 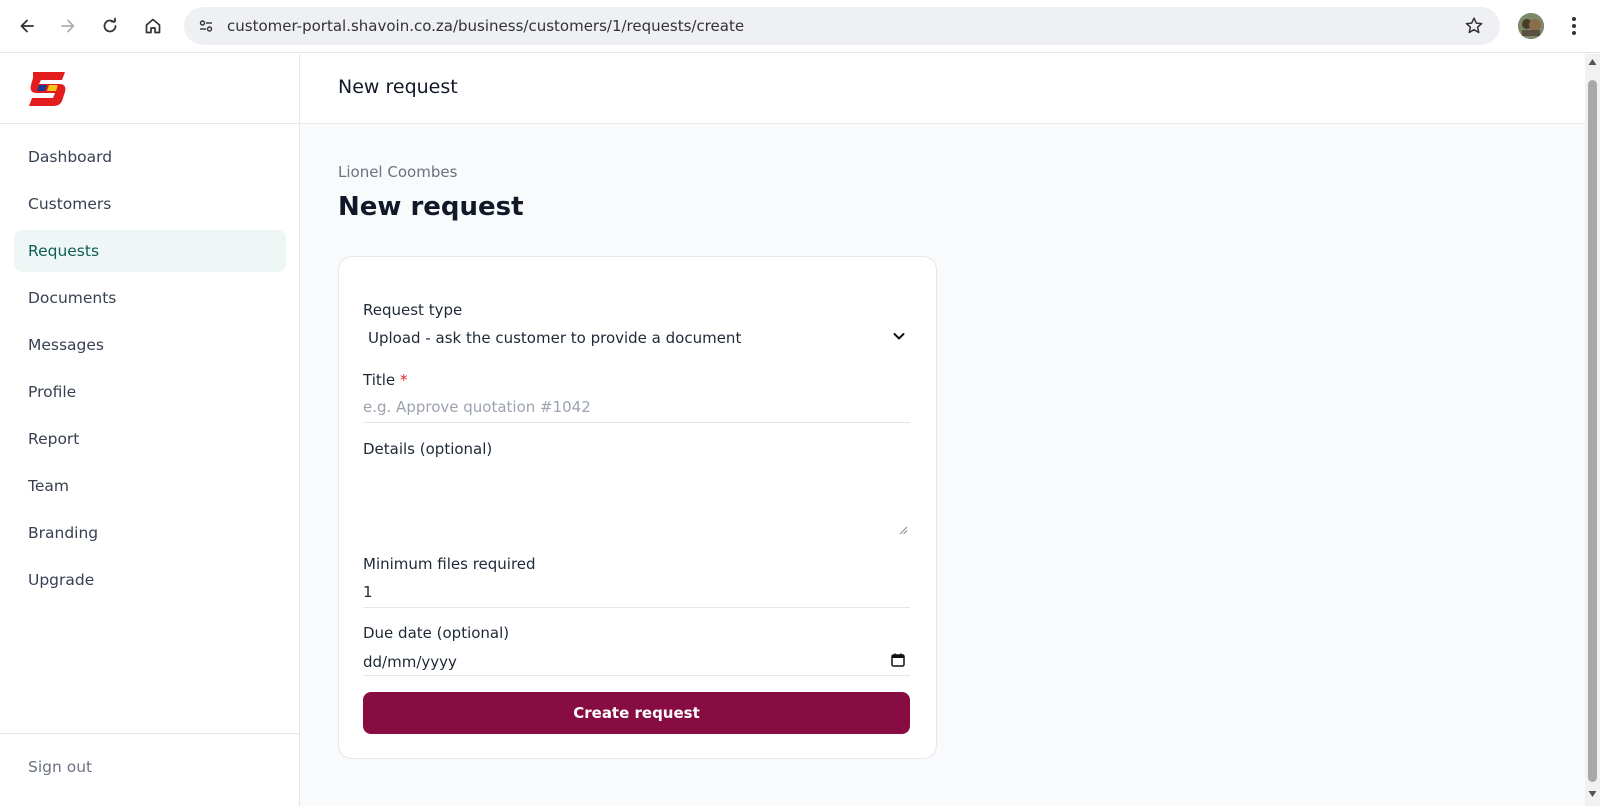 I want to click on details-label: Details (optional), so click(x=428, y=449).